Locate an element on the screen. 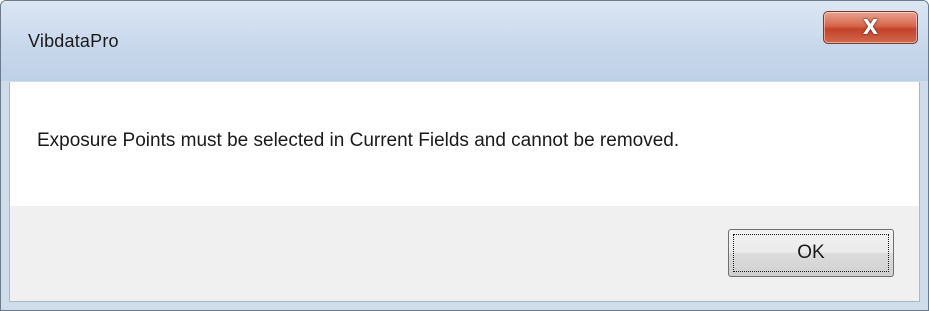 This screenshot has width=929, height=311. window-title: VibdataPro is located at coordinates (73, 41).